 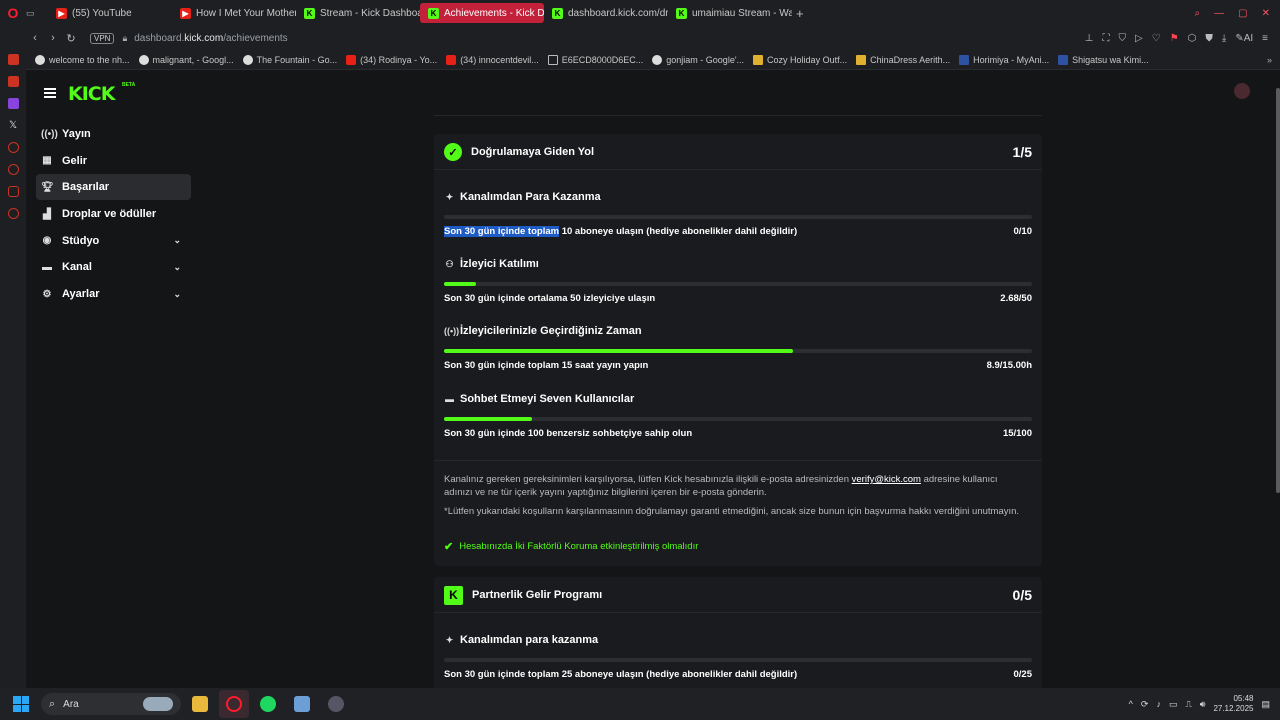 I want to click on browser-tab-active: KAchievements - Kick Dash, so click(x=482, y=13).